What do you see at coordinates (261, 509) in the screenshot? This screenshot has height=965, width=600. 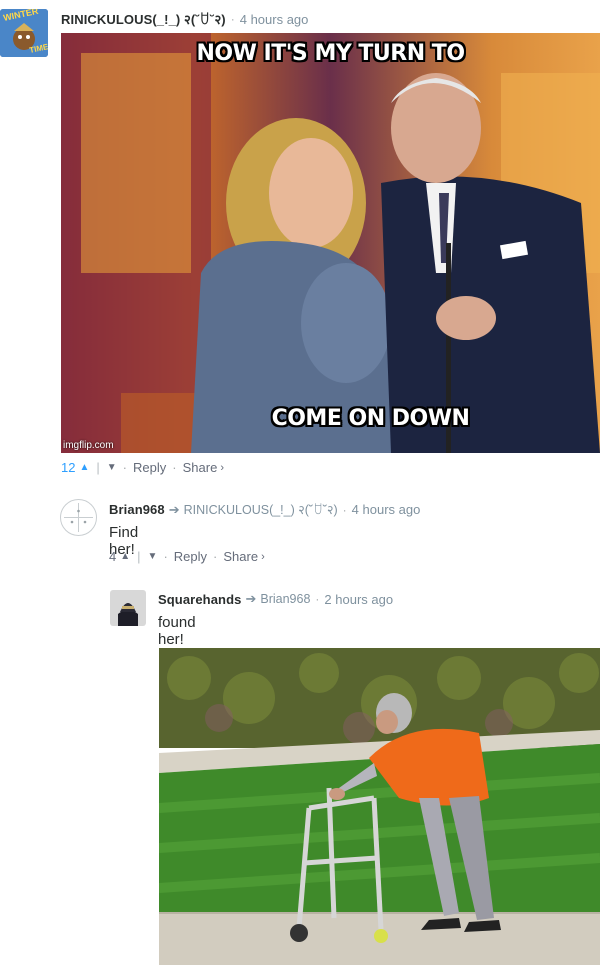 I see `parent-author-link: RINICKULOUS(_!_) २(˘ꇴ˘२)` at bounding box center [261, 509].